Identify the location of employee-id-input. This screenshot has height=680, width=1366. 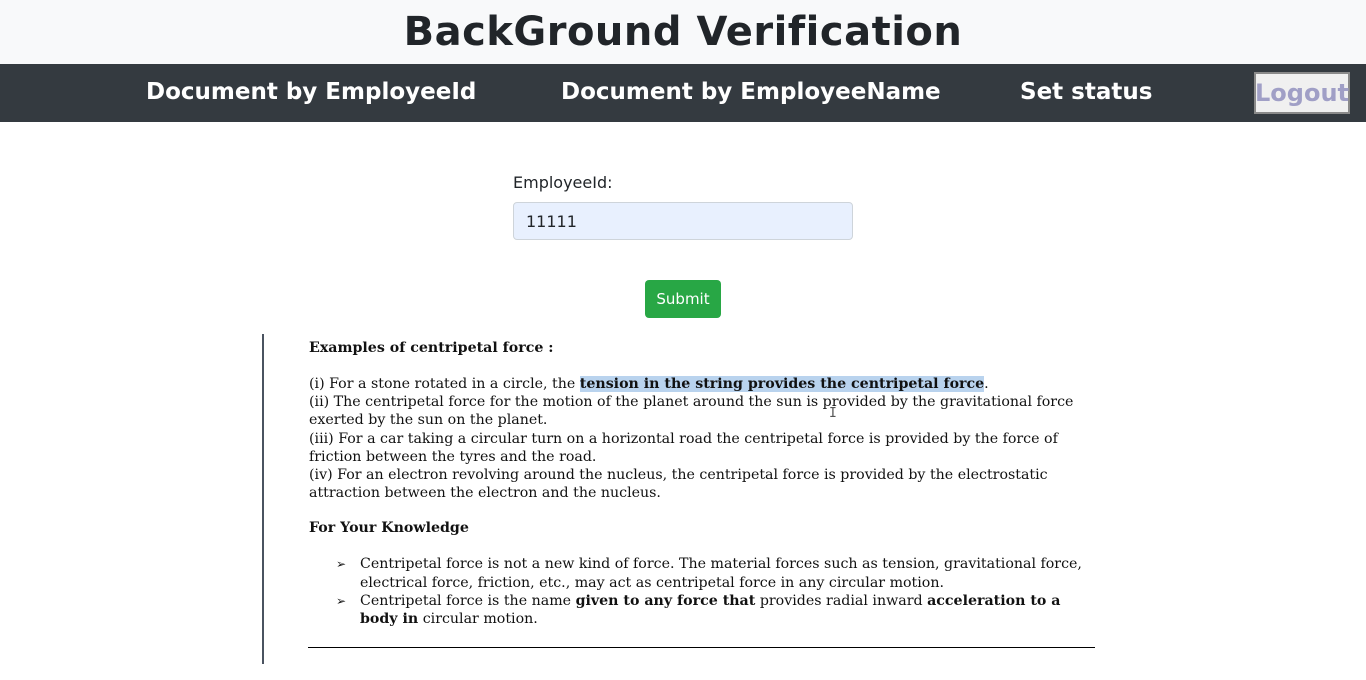
(683, 221).